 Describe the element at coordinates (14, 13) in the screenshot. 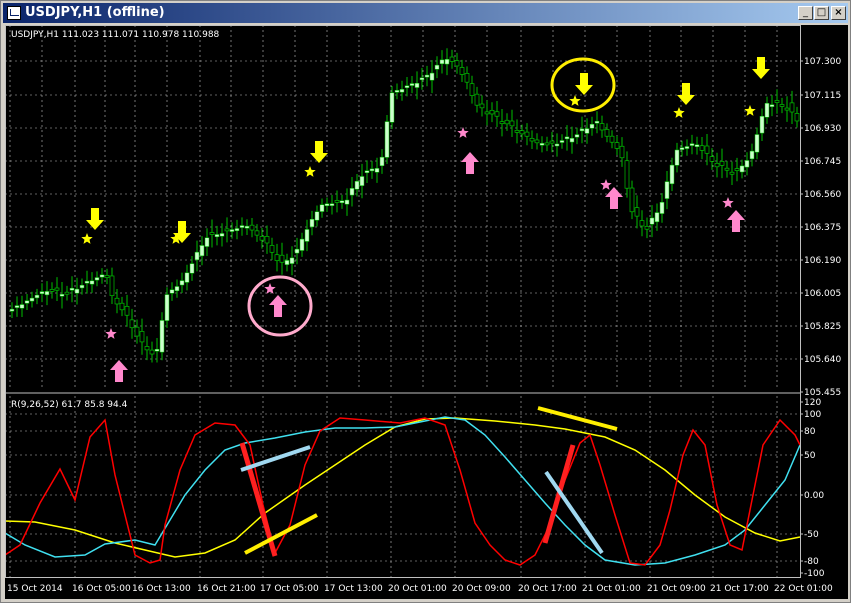

I see `chart-window-icon` at that location.